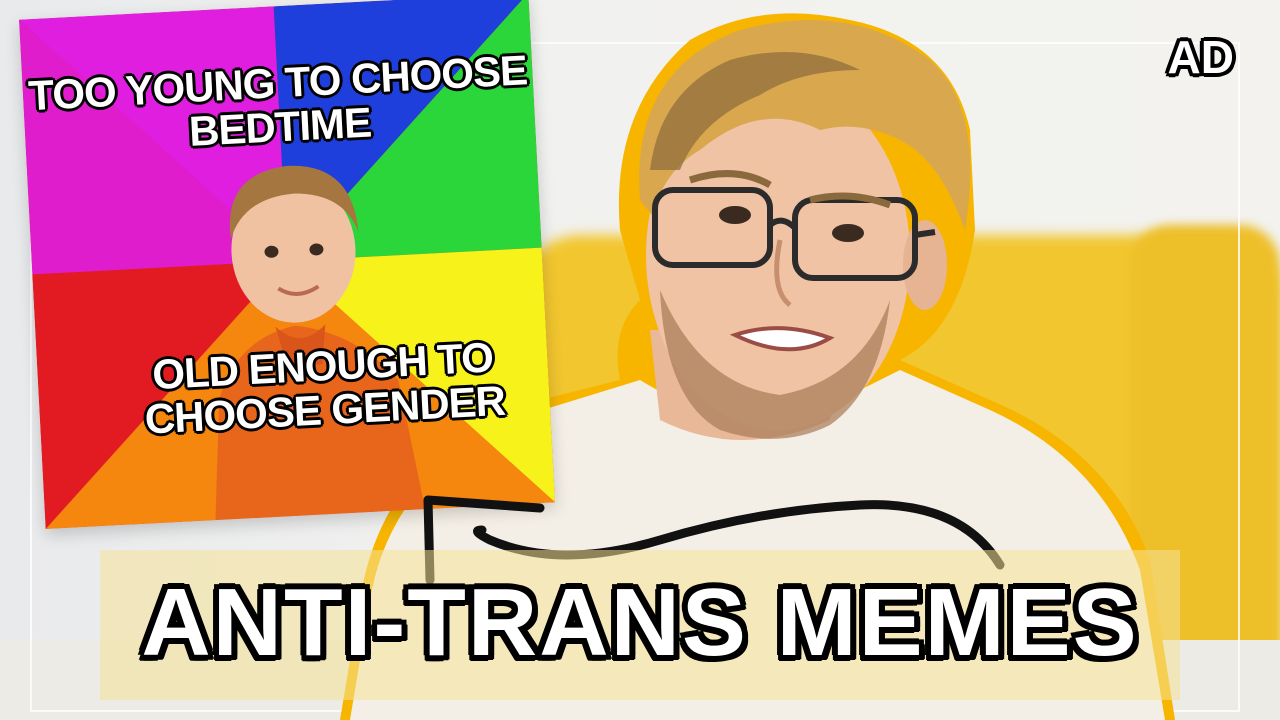 The image size is (1280, 720). What do you see at coordinates (848, 233) in the screenshot?
I see `right-eye` at bounding box center [848, 233].